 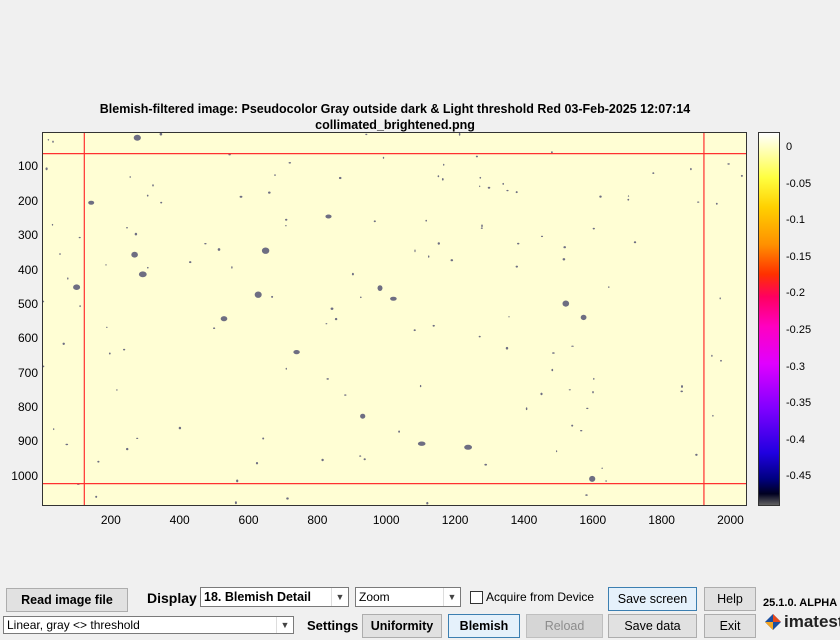 What do you see at coordinates (27, 166) in the screenshot?
I see `y-tick-label: 100` at bounding box center [27, 166].